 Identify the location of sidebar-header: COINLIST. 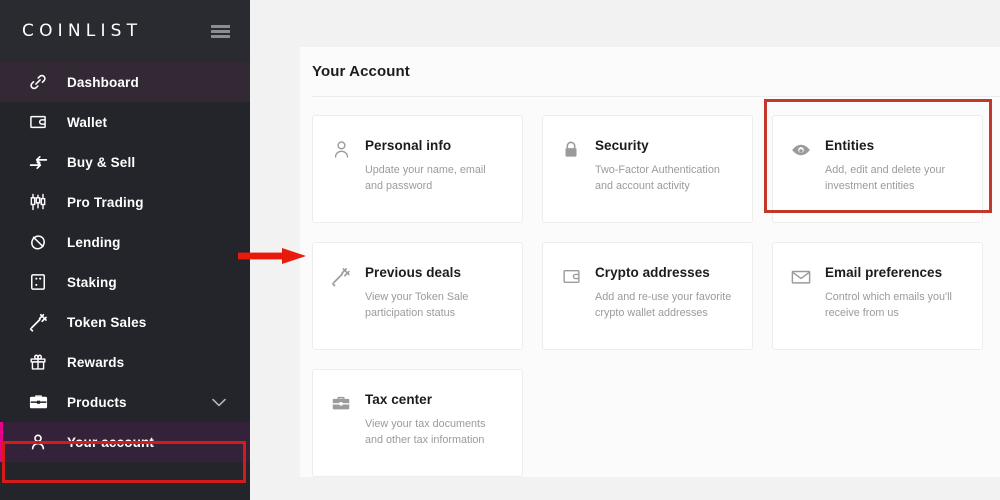
(125, 31).